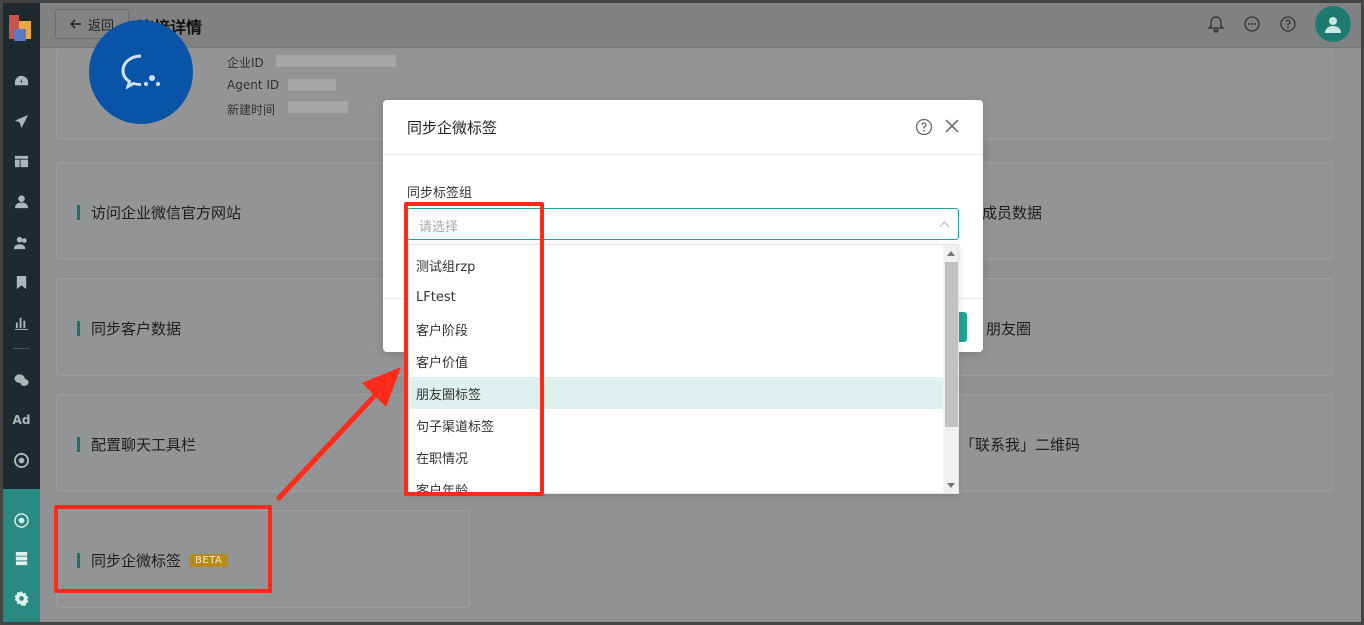  Describe the element at coordinates (21, 460) in the screenshot. I see `target-icon` at that location.